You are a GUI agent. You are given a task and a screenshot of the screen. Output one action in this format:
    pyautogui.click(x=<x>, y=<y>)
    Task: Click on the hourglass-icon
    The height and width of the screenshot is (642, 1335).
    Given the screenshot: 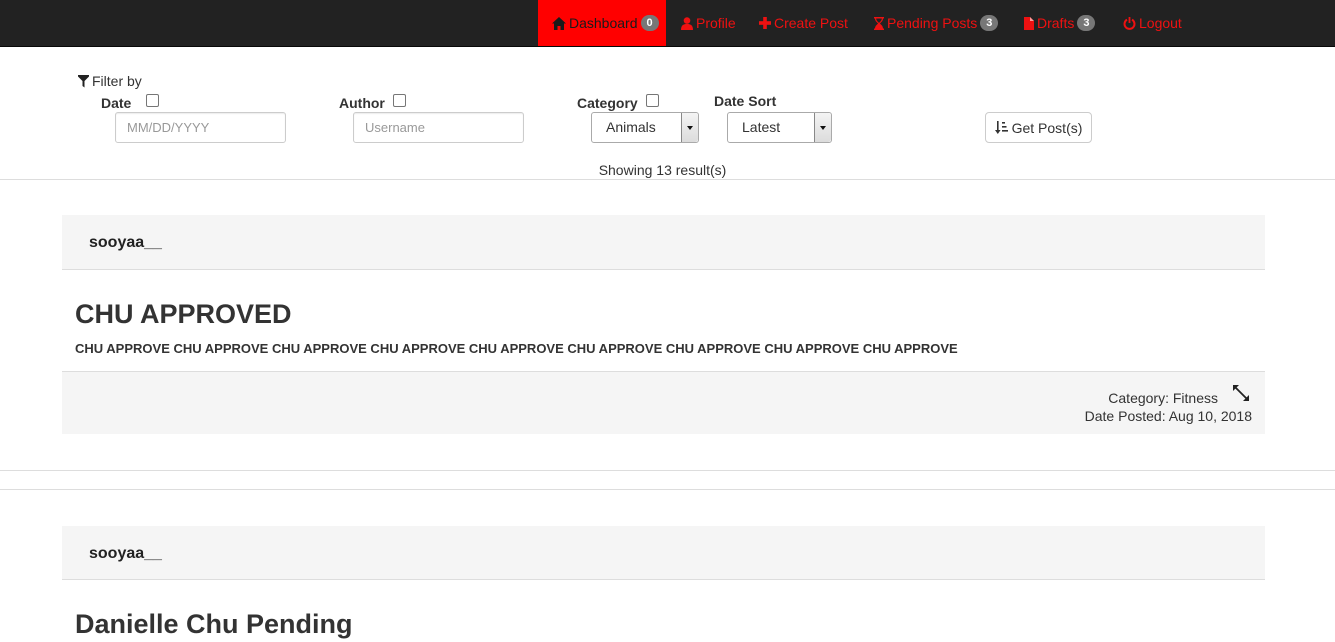 What is the action you would take?
    pyautogui.click(x=879, y=23)
    